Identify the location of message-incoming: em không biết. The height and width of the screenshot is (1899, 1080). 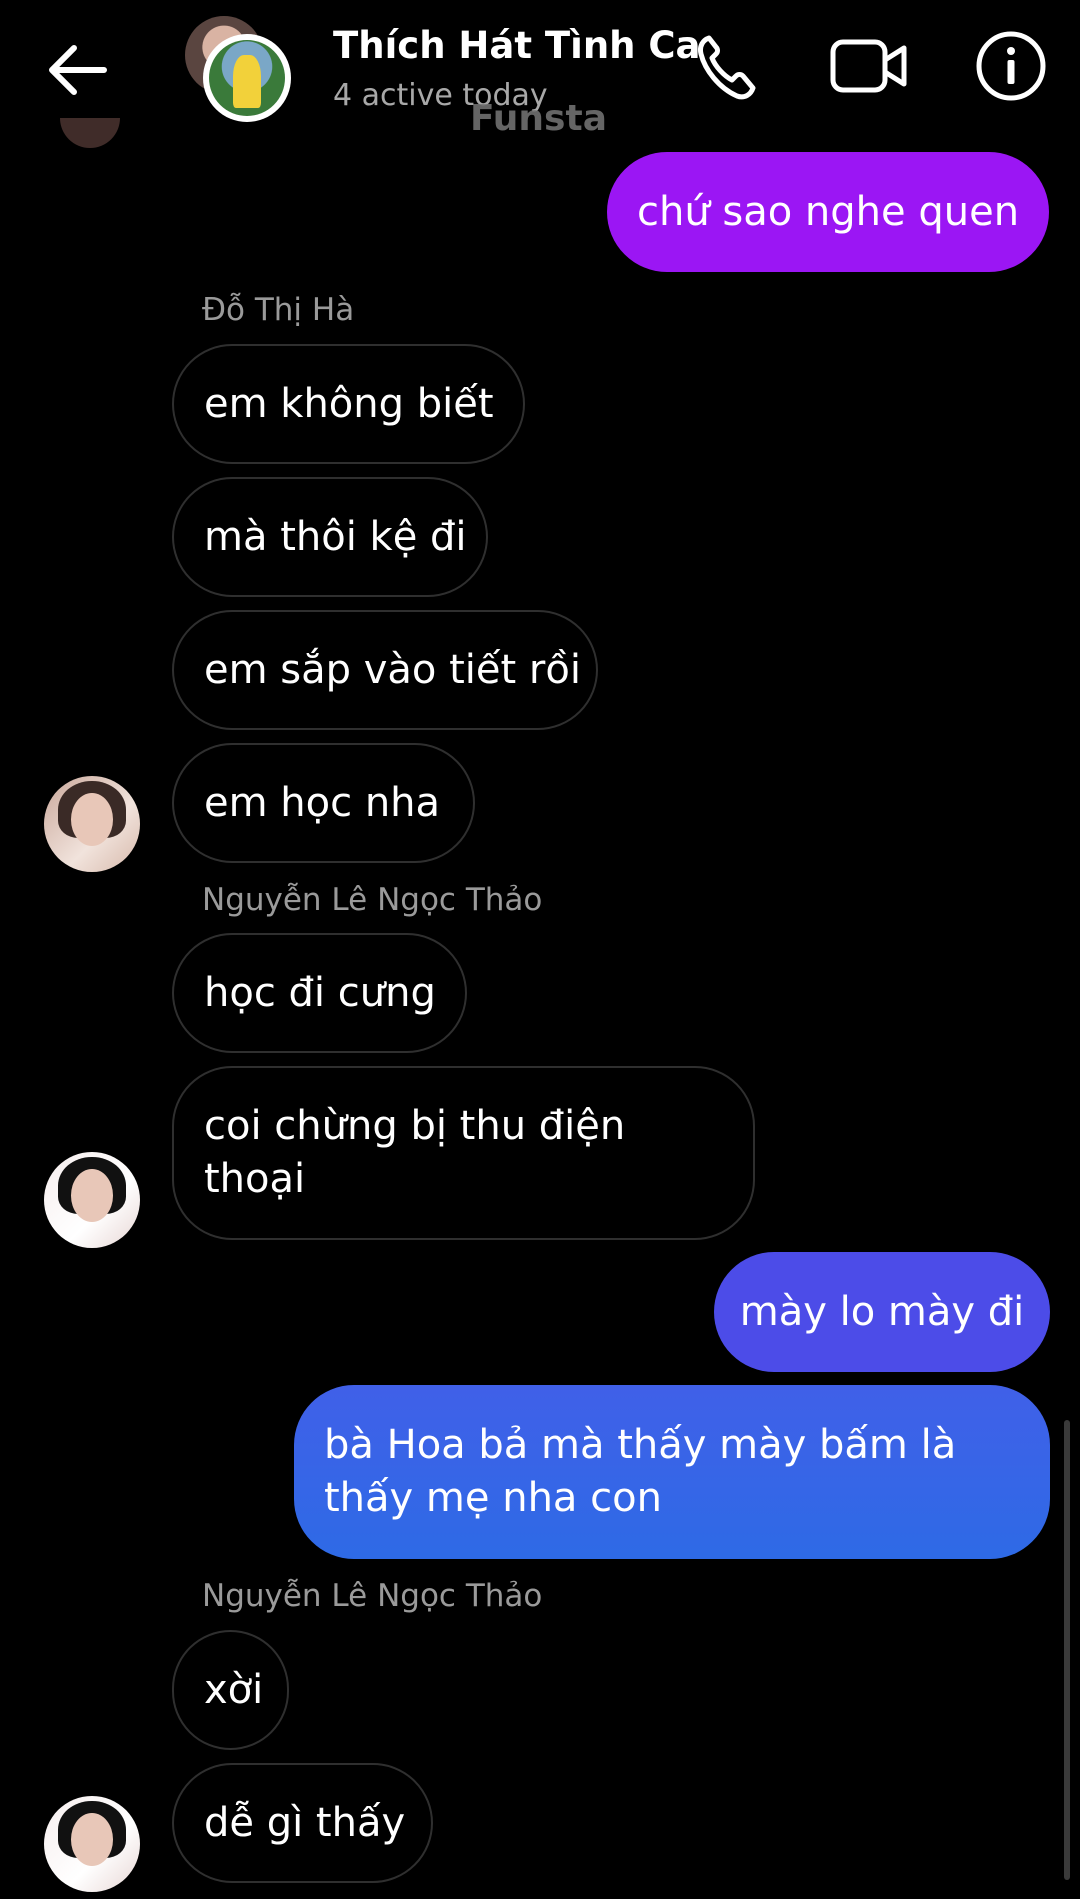
(348, 404).